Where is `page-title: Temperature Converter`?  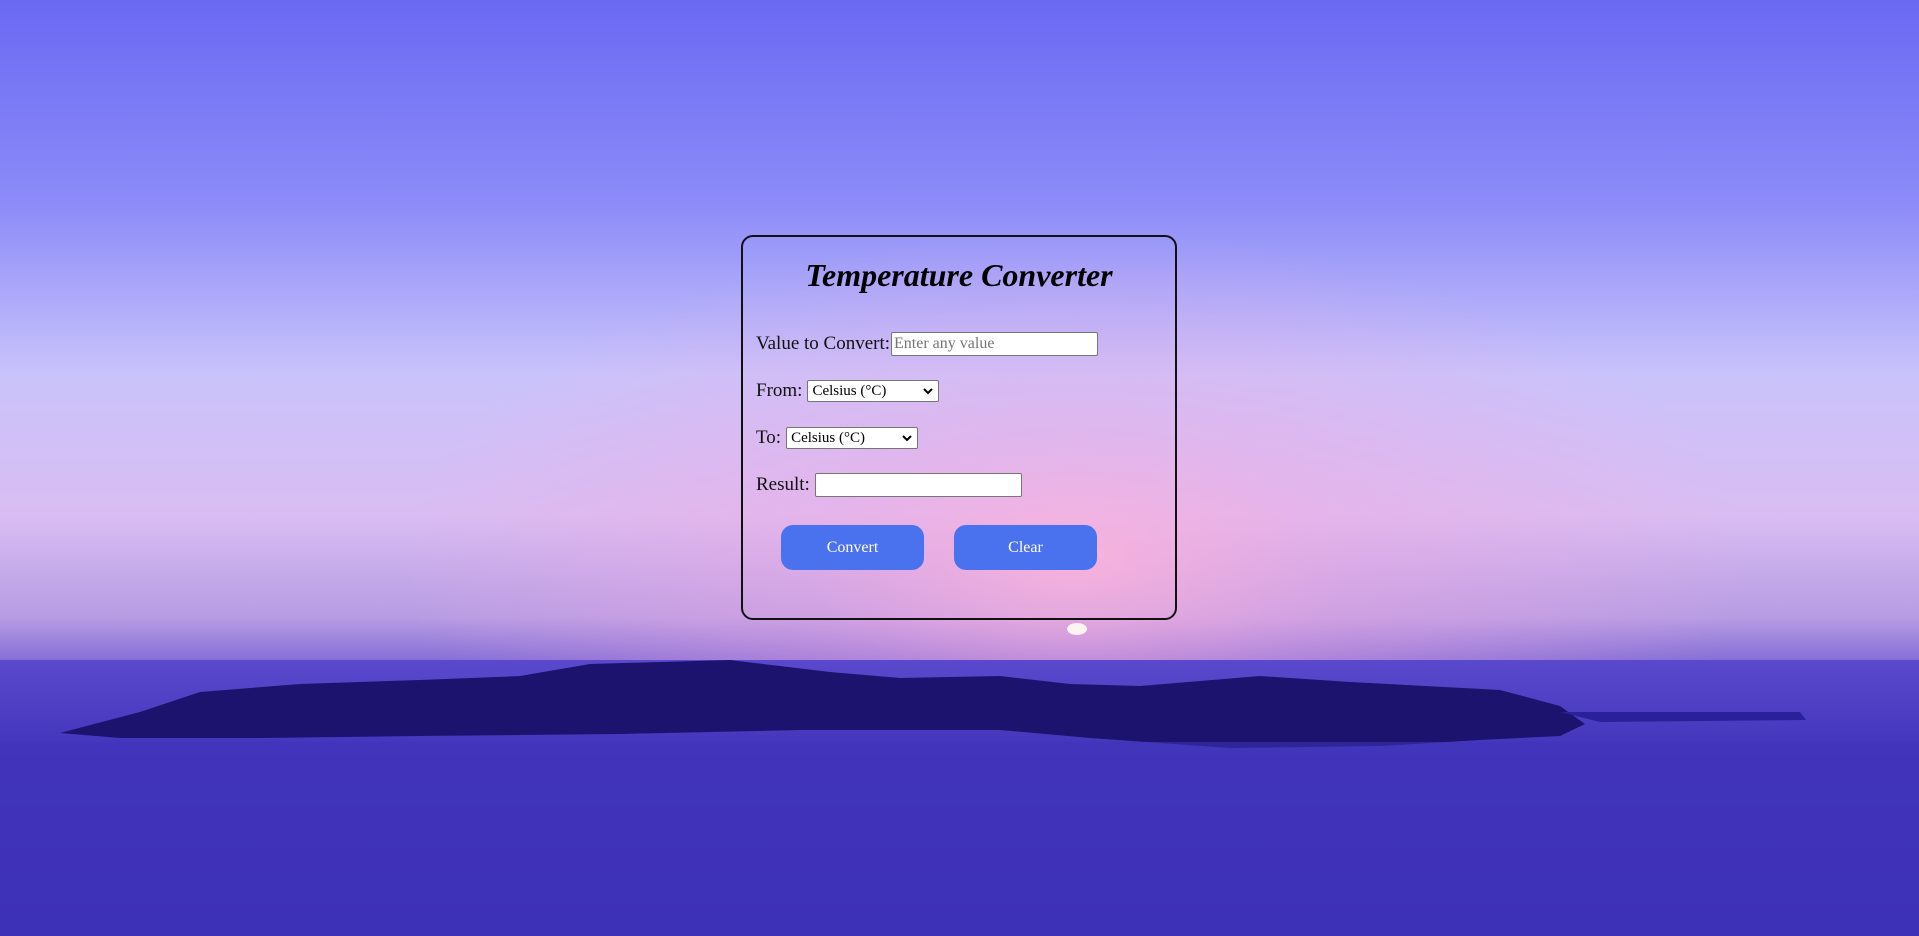
page-title: Temperature Converter is located at coordinates (959, 275).